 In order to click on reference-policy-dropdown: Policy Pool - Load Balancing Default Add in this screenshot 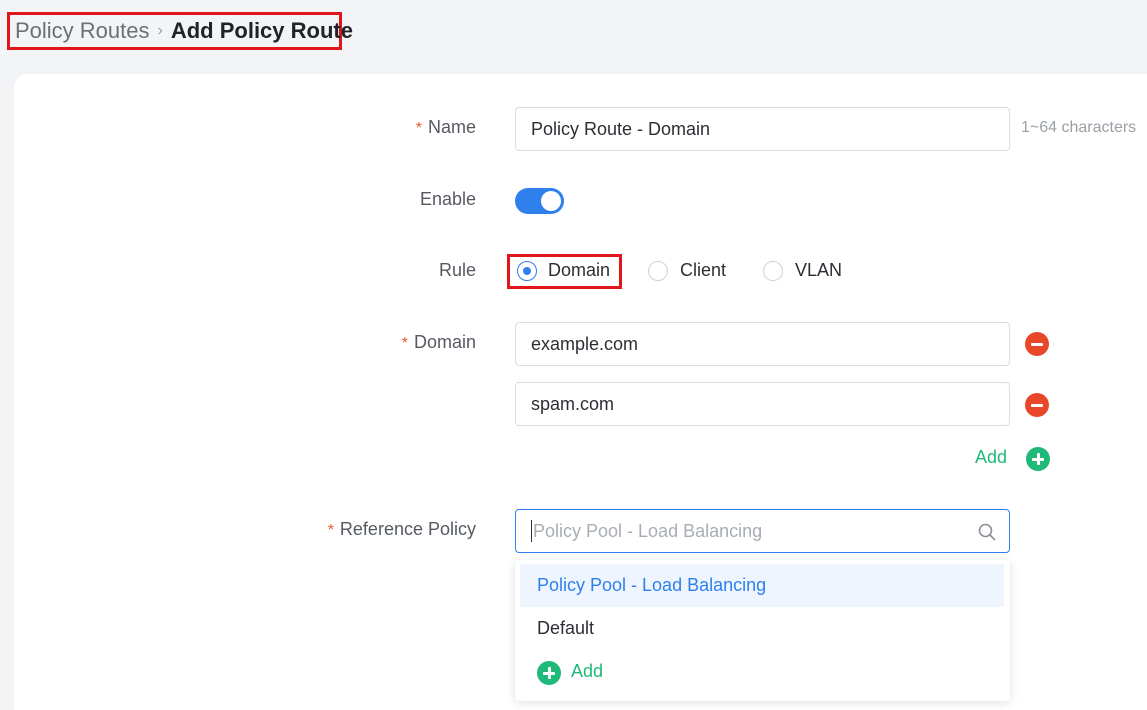, I will do `click(762, 630)`.